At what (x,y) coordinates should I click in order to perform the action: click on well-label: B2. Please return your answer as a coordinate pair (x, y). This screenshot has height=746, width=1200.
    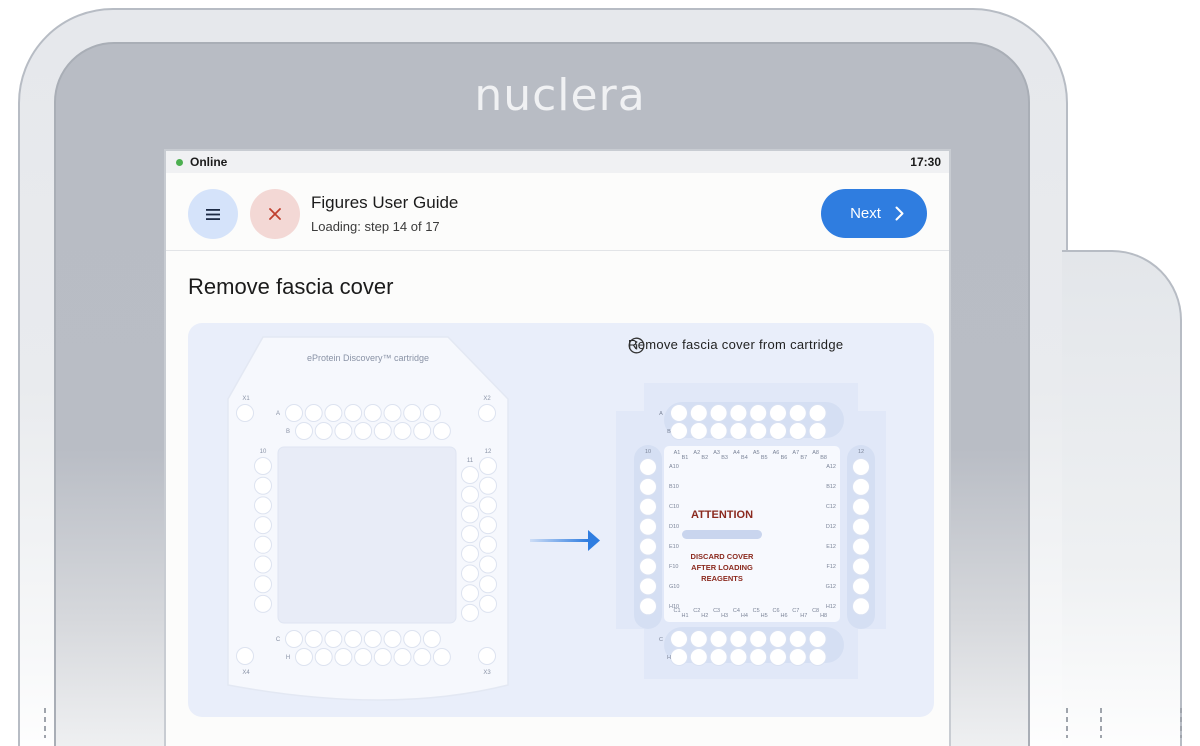
    Looking at the image, I should click on (704, 458).